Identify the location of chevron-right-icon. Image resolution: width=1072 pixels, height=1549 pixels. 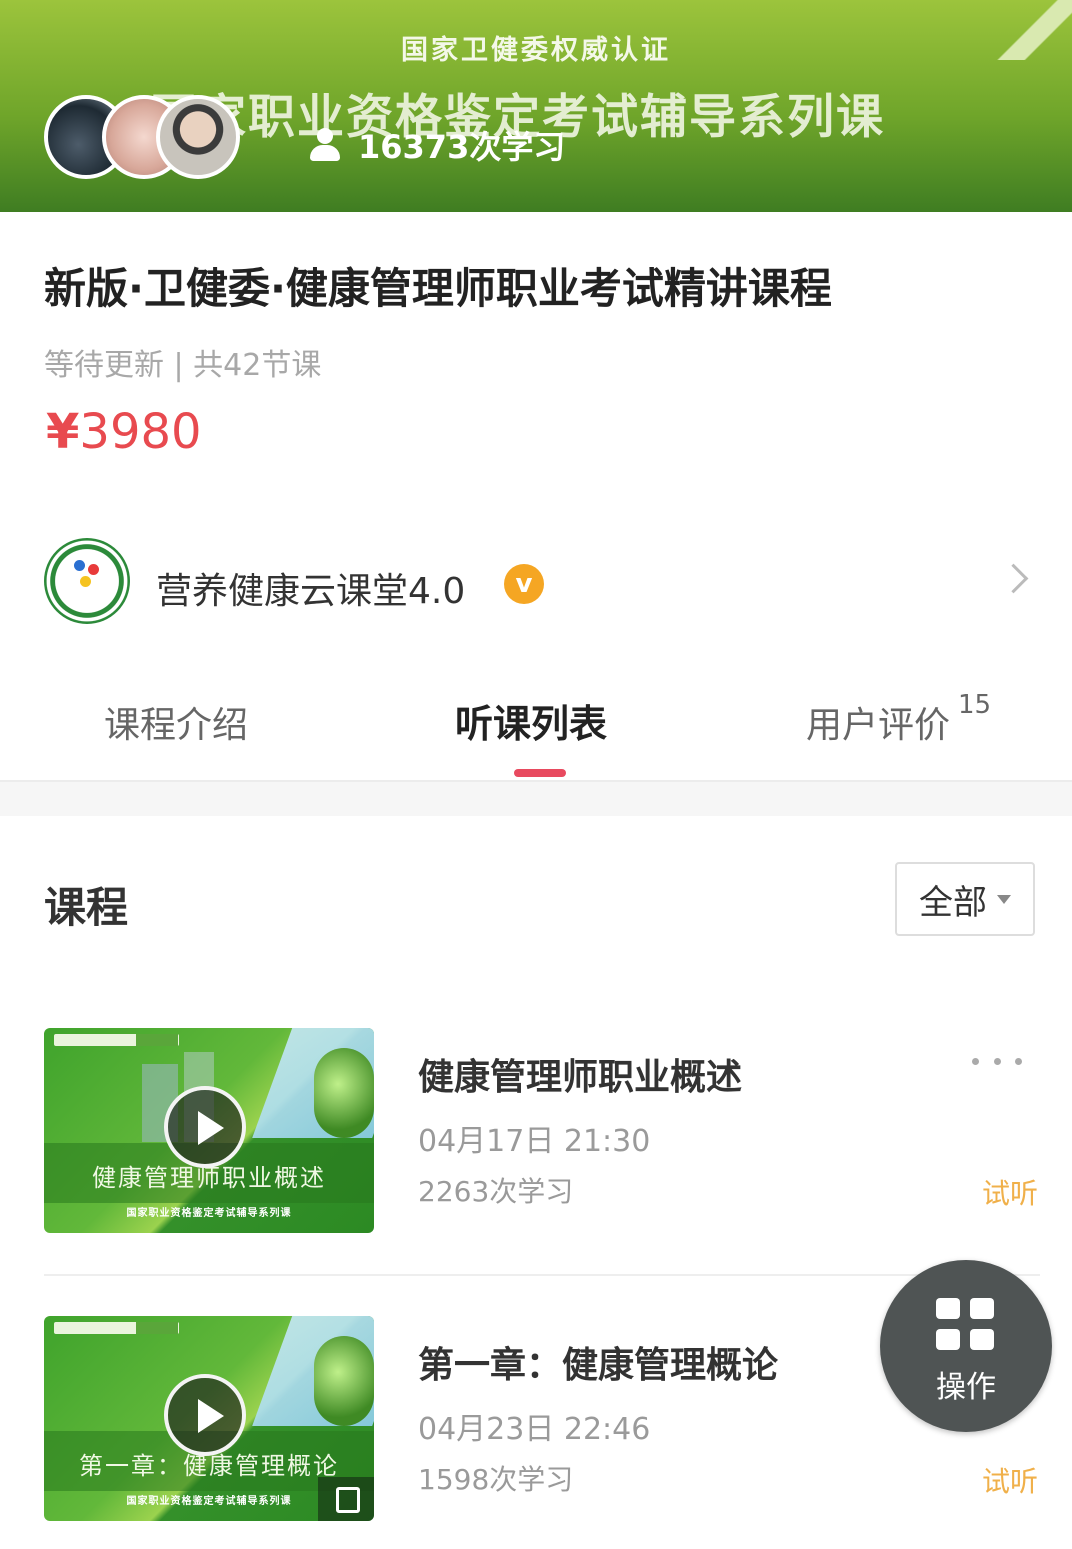
(1013, 578).